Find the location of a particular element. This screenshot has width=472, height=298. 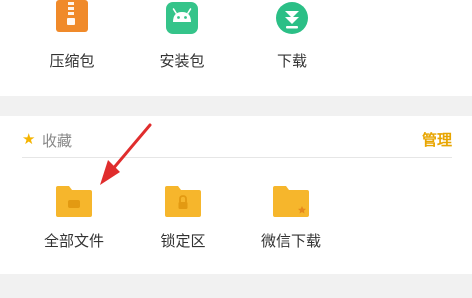

favorites-title: 收藏 is located at coordinates (57, 141).